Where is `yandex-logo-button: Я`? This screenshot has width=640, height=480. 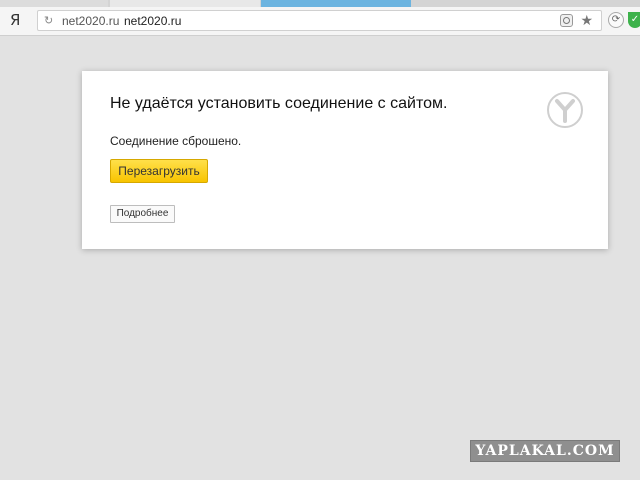 yandex-logo-button: Я is located at coordinates (15, 20).